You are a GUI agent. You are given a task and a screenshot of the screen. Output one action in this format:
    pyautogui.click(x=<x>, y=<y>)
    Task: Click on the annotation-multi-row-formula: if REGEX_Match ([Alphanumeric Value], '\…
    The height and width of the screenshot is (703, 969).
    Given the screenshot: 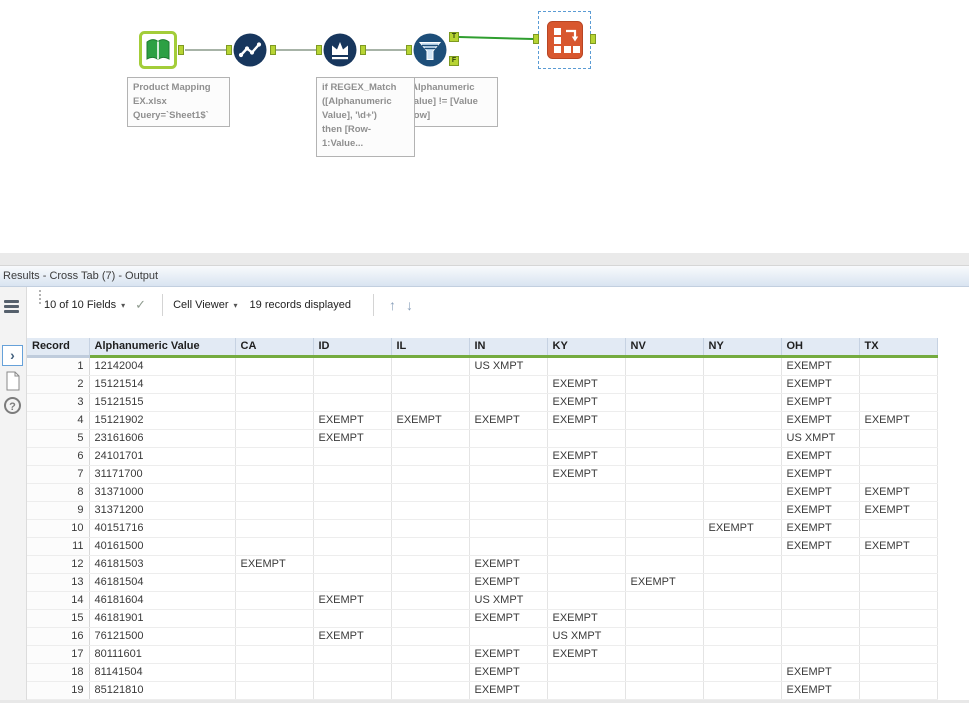 What is the action you would take?
    pyautogui.click(x=365, y=117)
    